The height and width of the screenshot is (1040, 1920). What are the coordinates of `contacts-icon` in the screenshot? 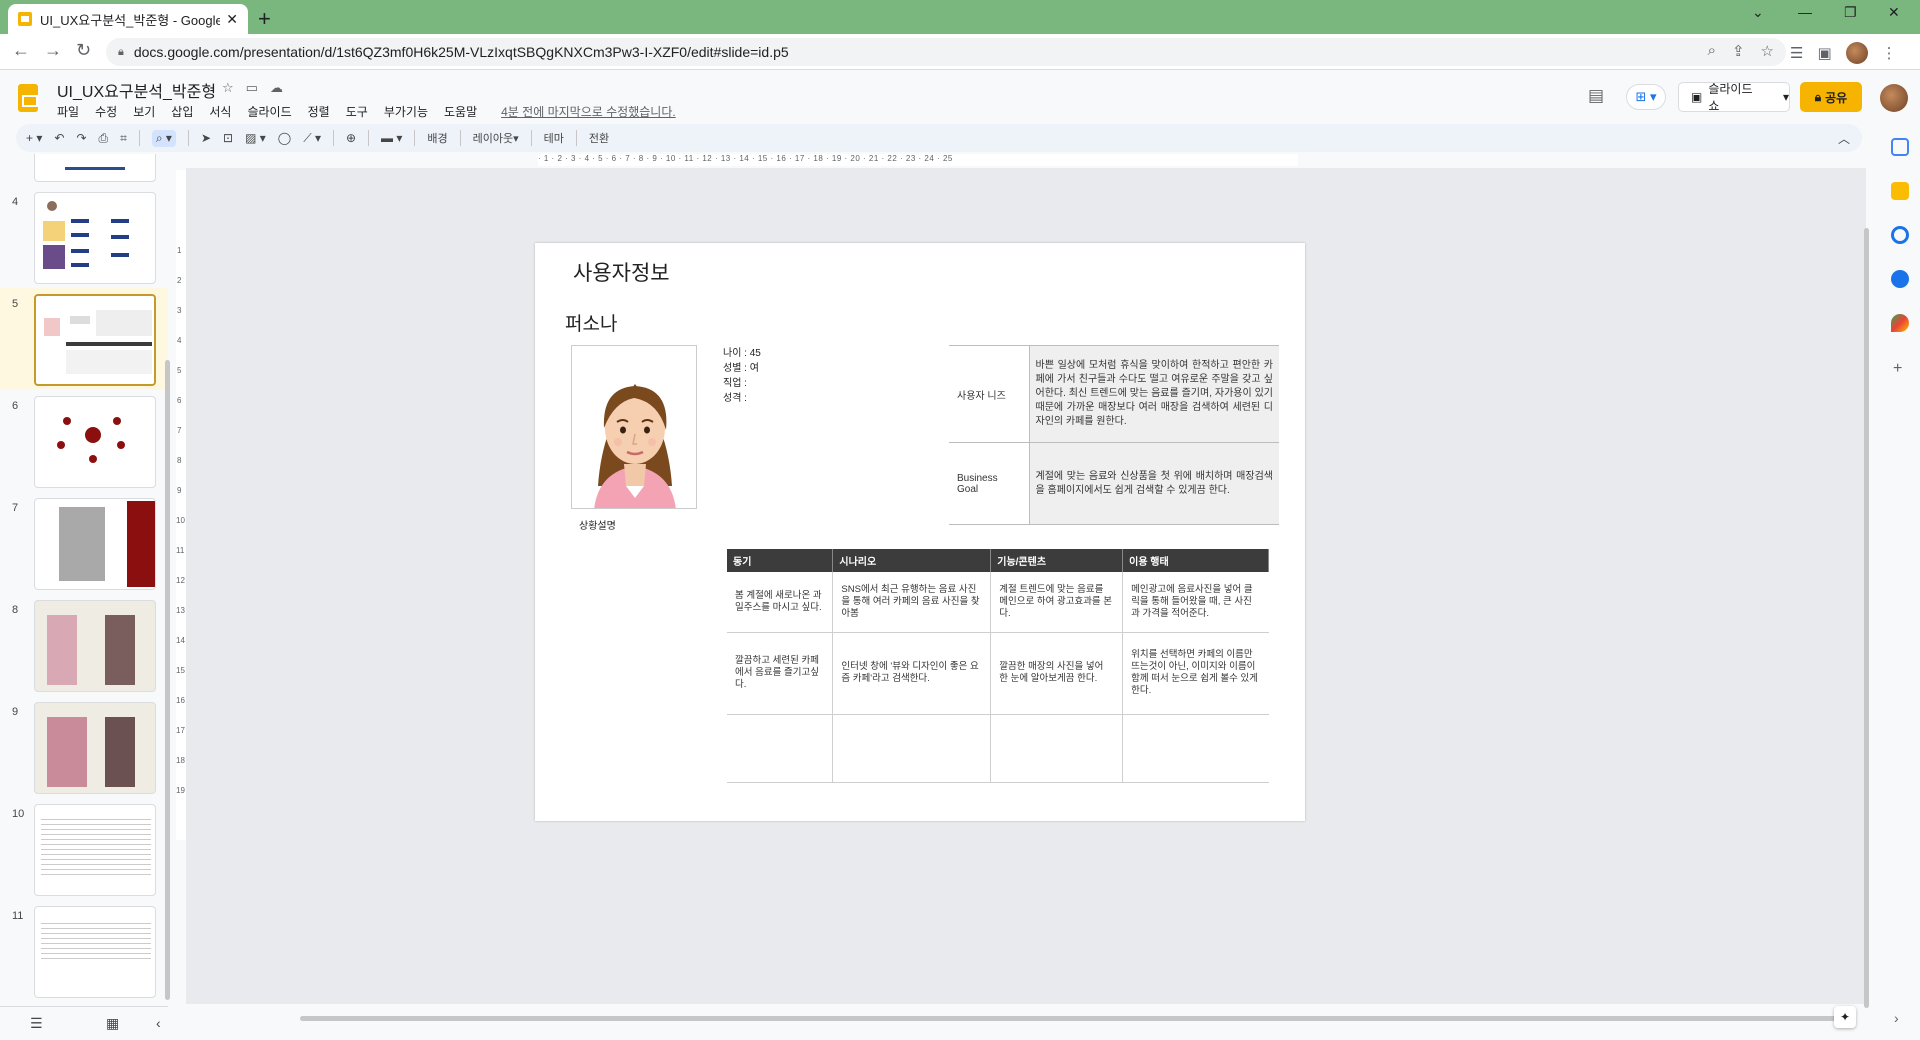 It's located at (1900, 279).